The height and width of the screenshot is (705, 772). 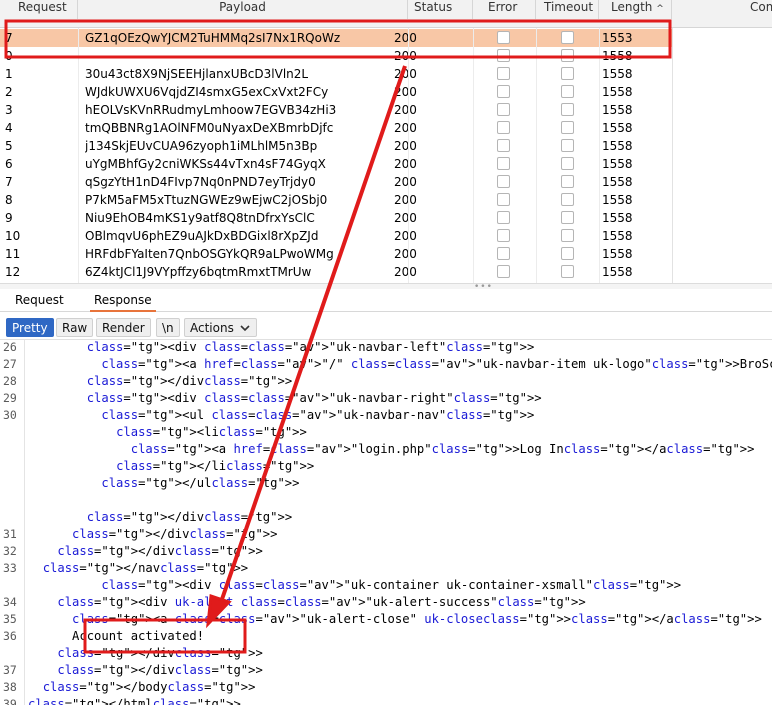 What do you see at coordinates (336, 38) in the screenshot?
I see `table-row: 7 GZ1qOEzQwYJCM2TuHMMq2sI7Nx1RQoWz 200 1553` at bounding box center [336, 38].